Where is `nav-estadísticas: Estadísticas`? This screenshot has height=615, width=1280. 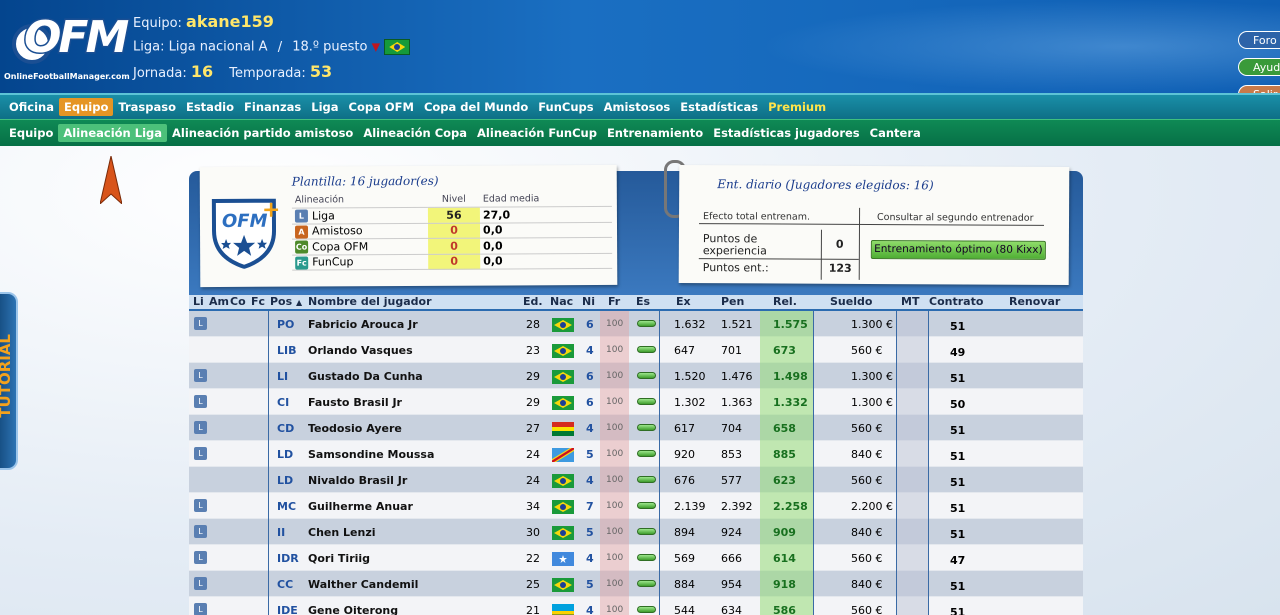
nav-estadísticas: Estadísticas is located at coordinates (719, 107).